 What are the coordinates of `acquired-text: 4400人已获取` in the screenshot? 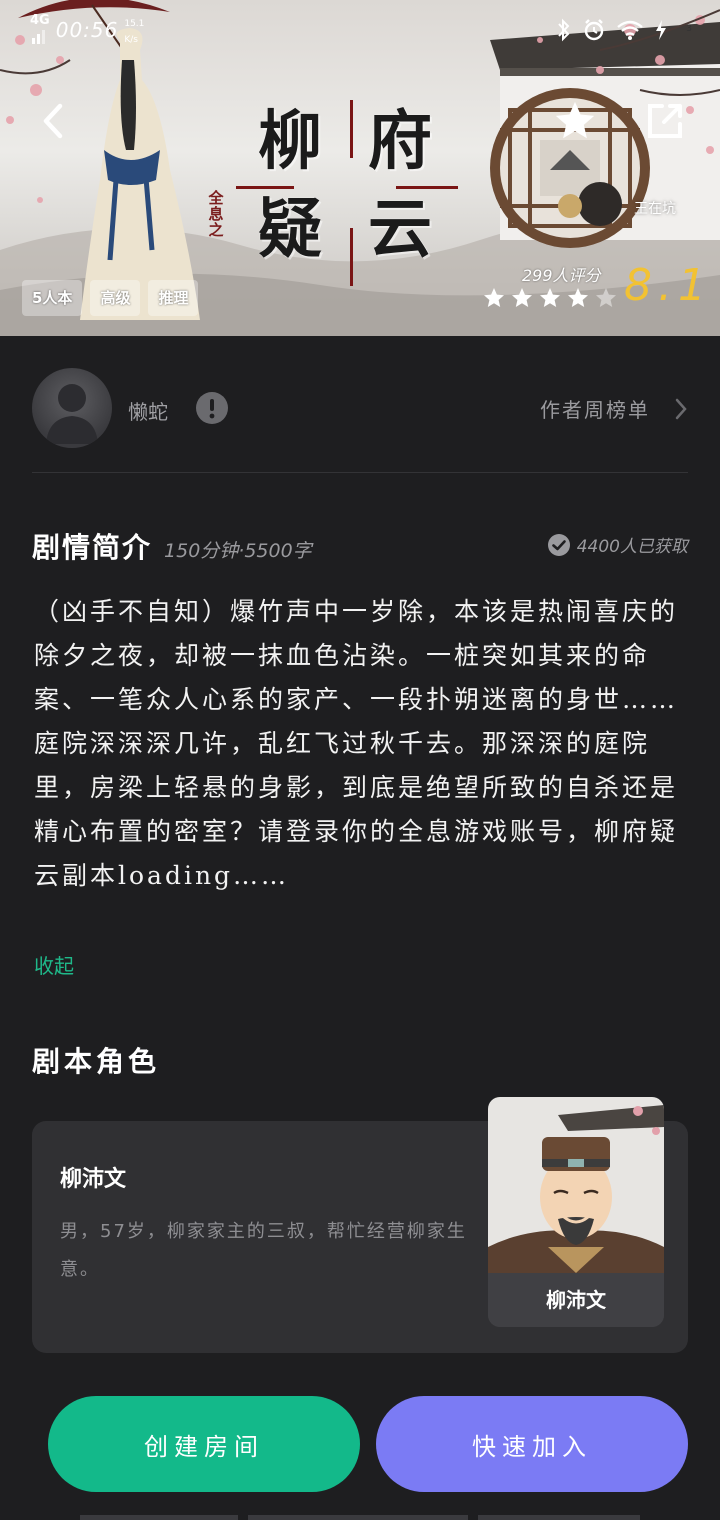 It's located at (632, 547).